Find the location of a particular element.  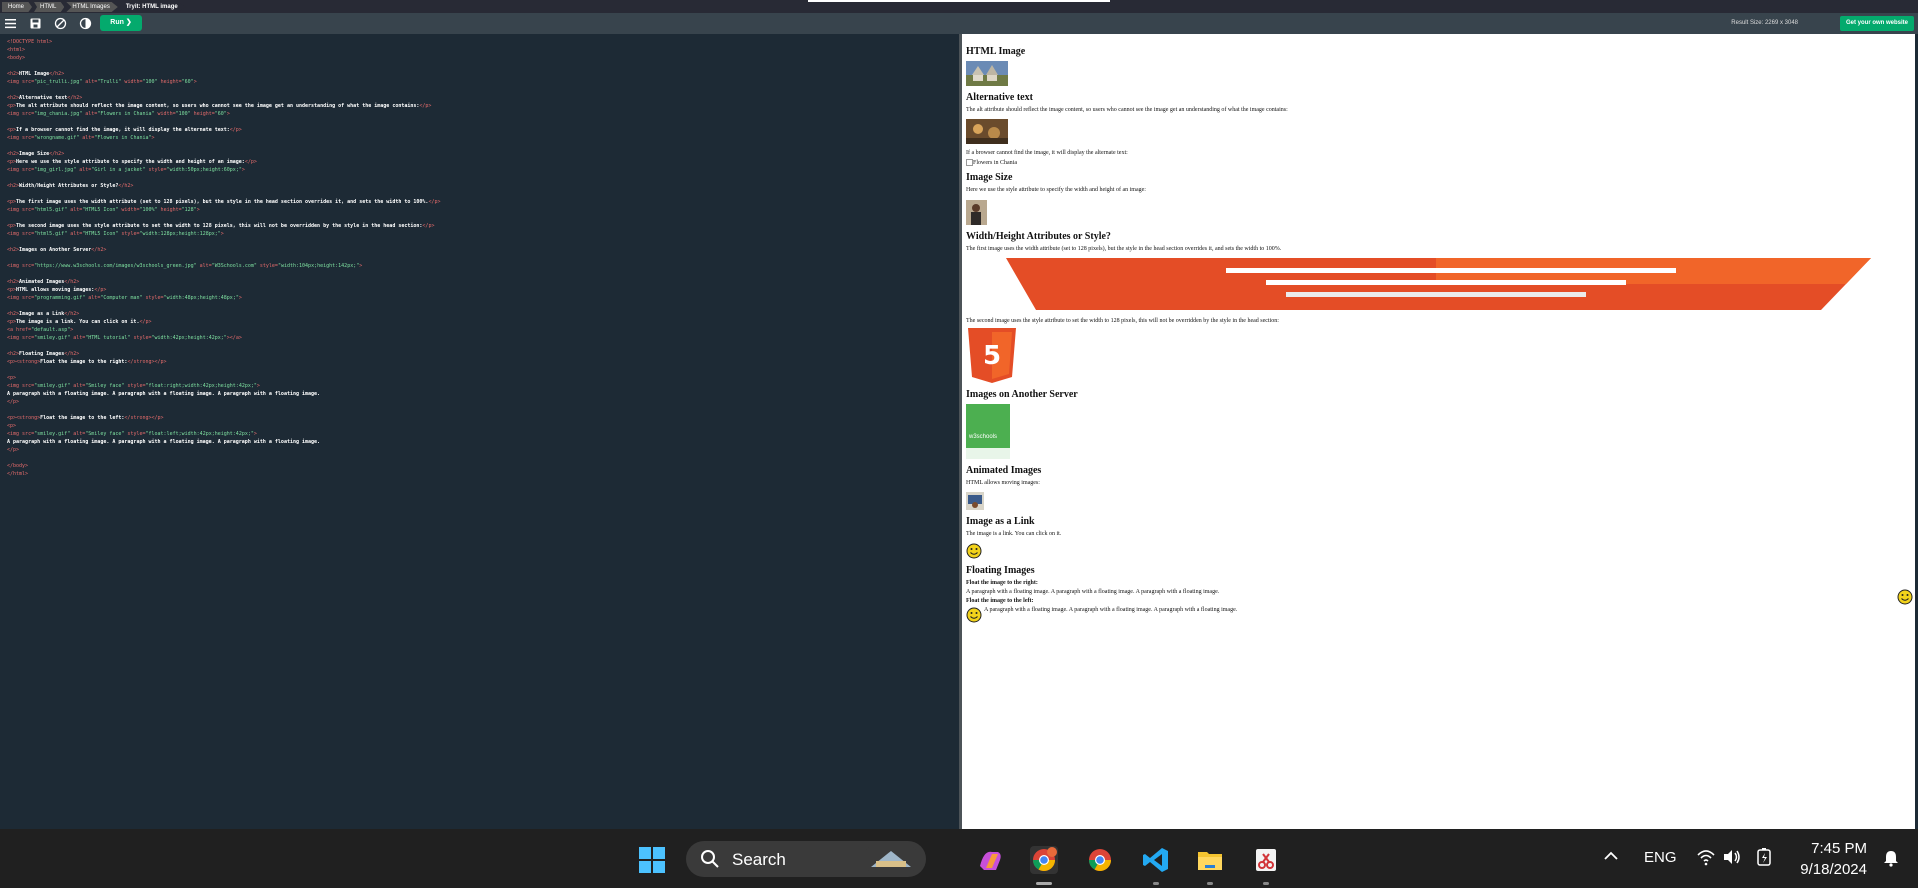

clock-time: 7:45 PM is located at coordinates (1827, 848).